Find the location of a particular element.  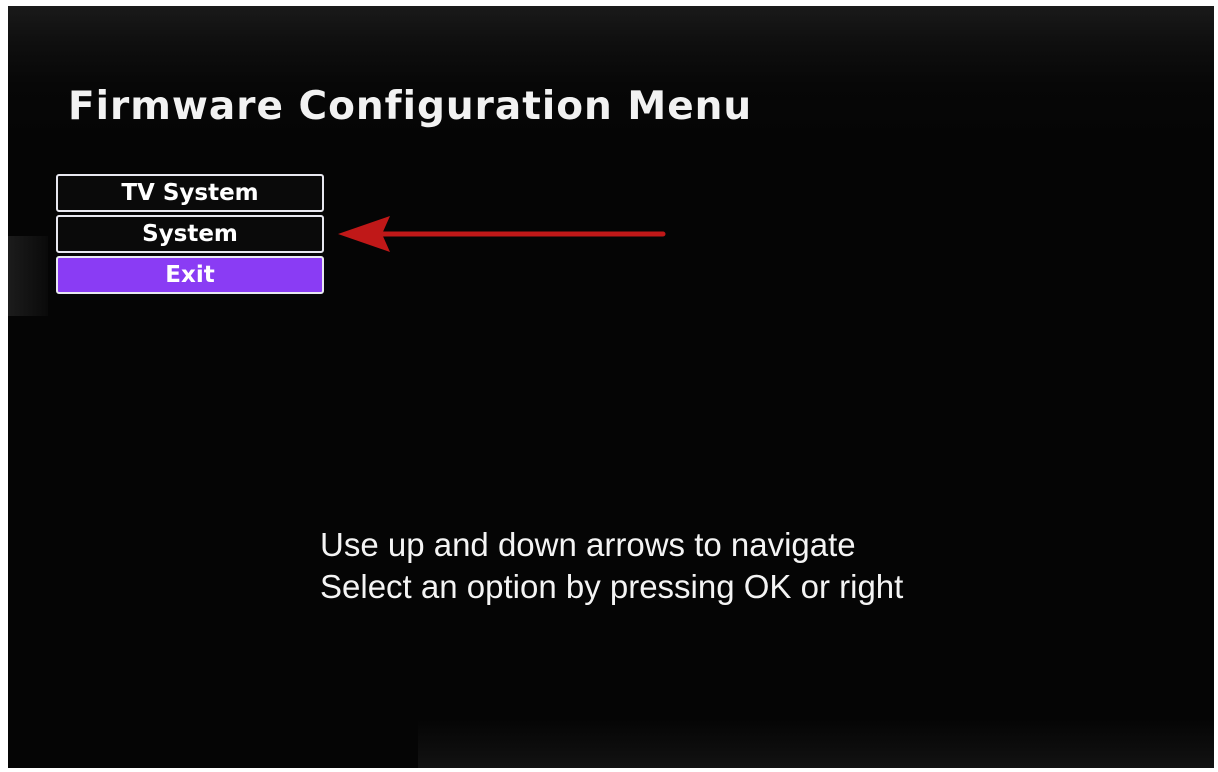

help-line-navigate: Use up and down arrows to navigate is located at coordinates (588, 544).